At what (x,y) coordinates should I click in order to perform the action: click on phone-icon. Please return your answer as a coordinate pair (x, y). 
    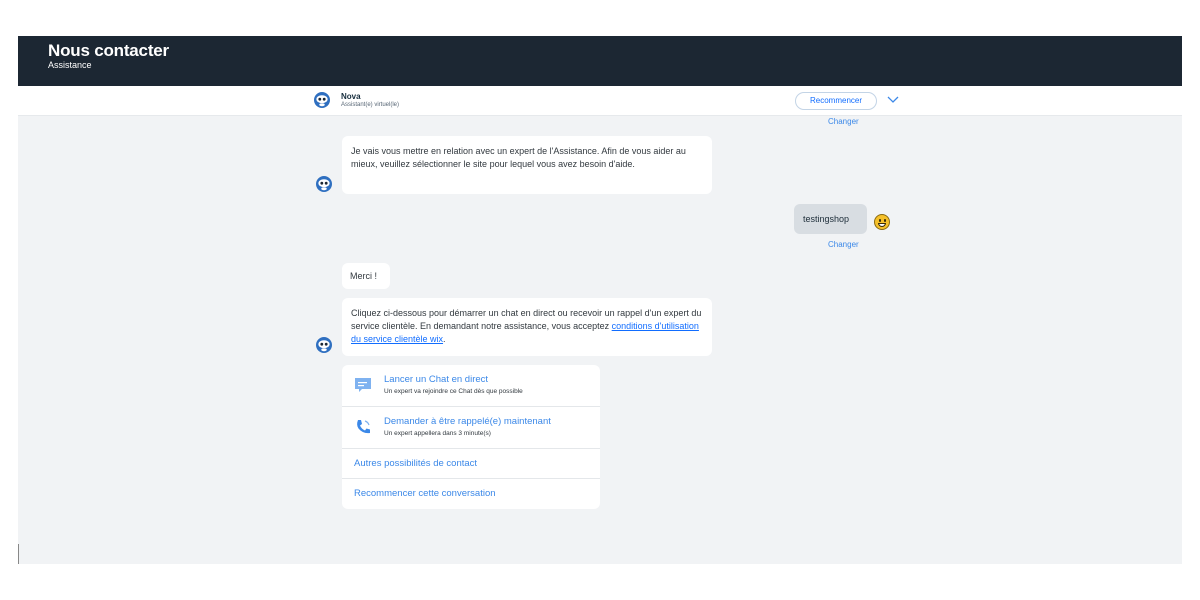
    Looking at the image, I should click on (363, 427).